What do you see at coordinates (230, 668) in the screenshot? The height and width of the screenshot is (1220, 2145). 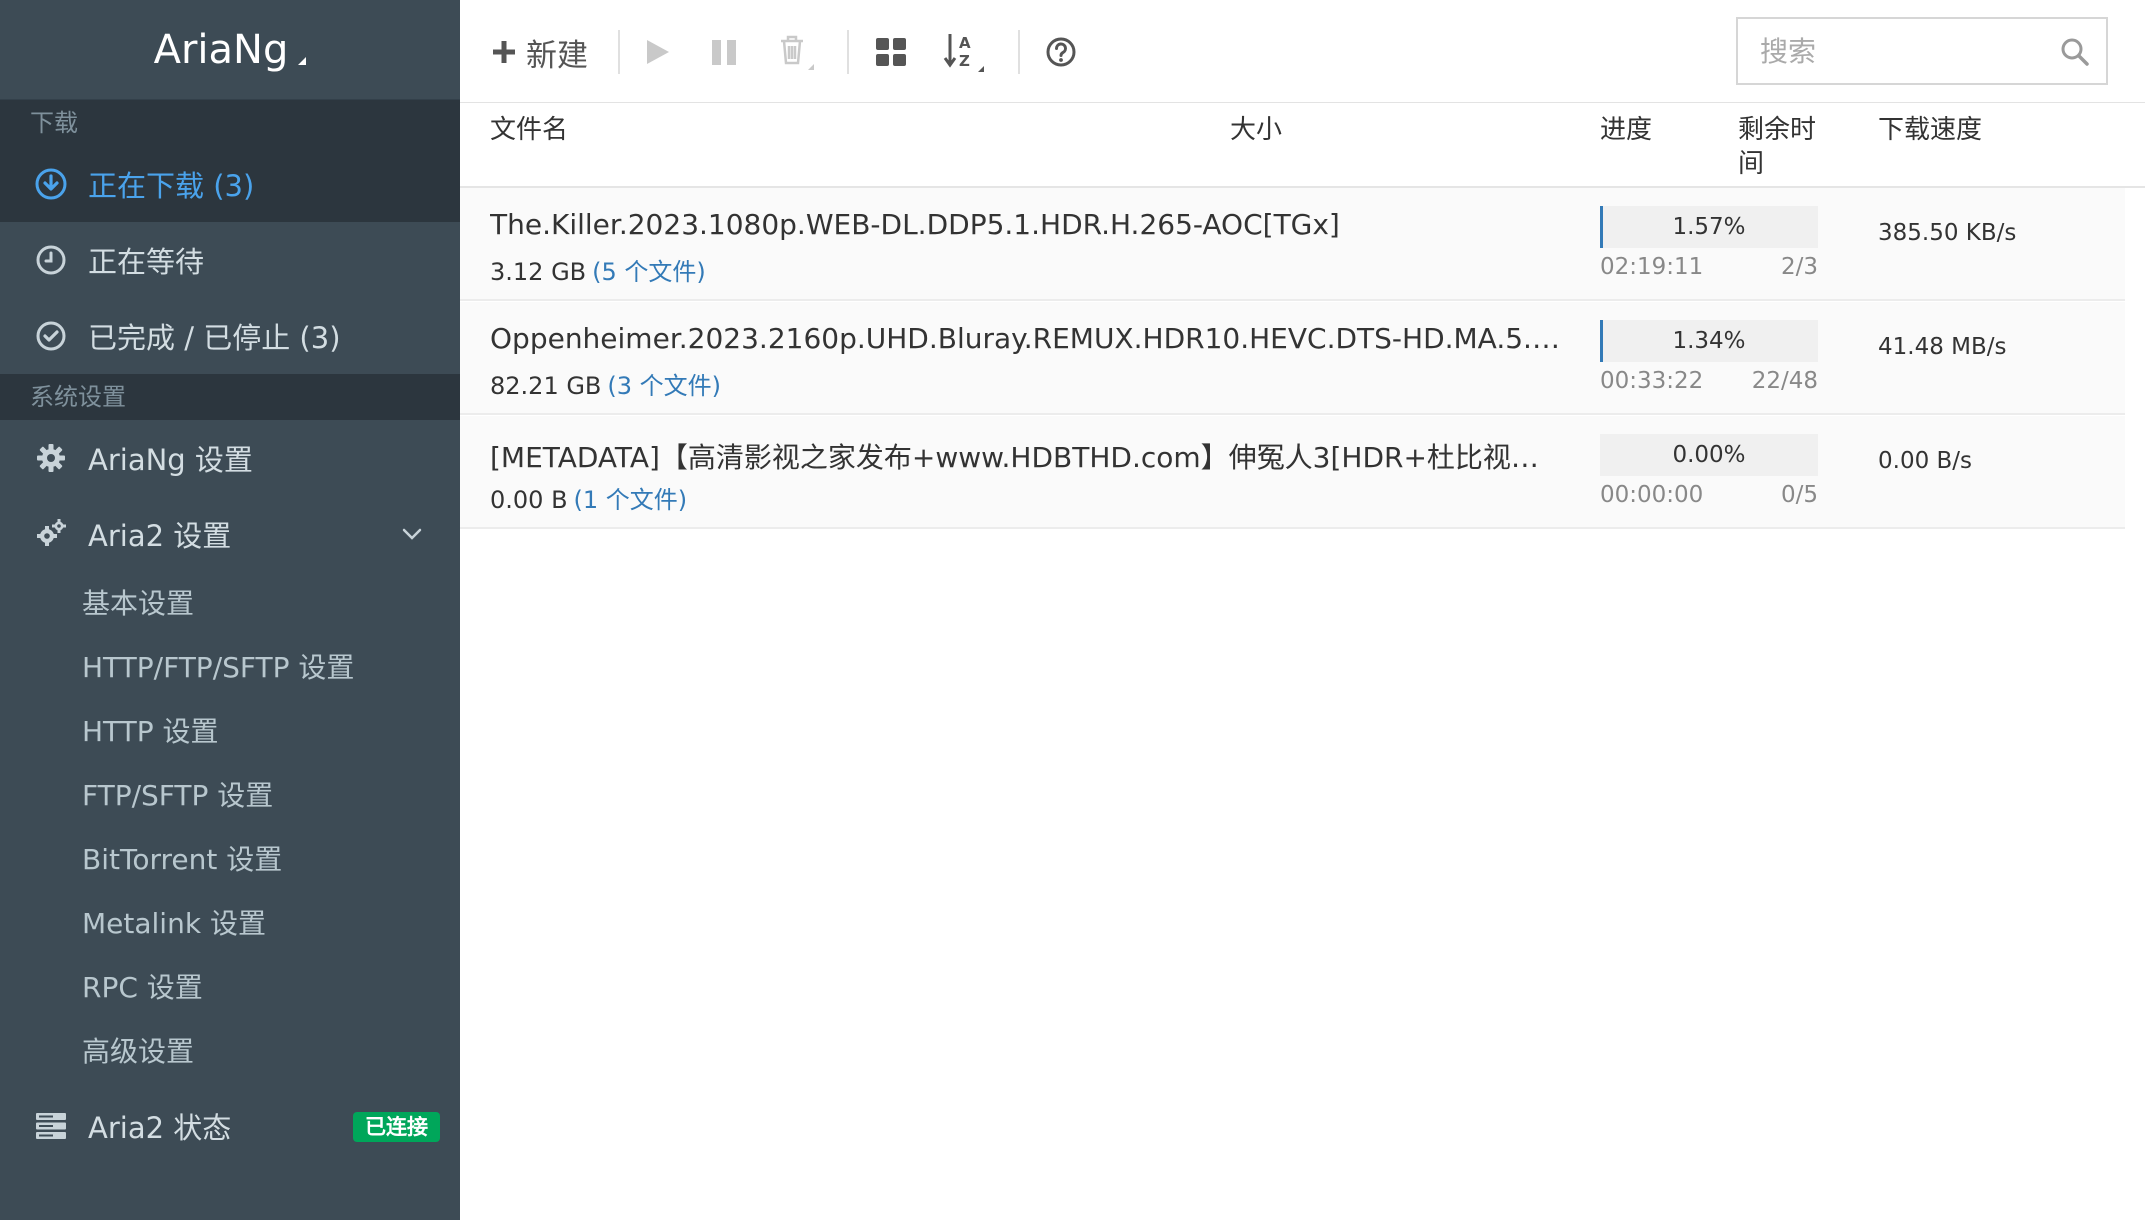 I see `sidebar-subitem-http-ftp-sftp: HTTP/FTP/SFTP 设置` at bounding box center [230, 668].